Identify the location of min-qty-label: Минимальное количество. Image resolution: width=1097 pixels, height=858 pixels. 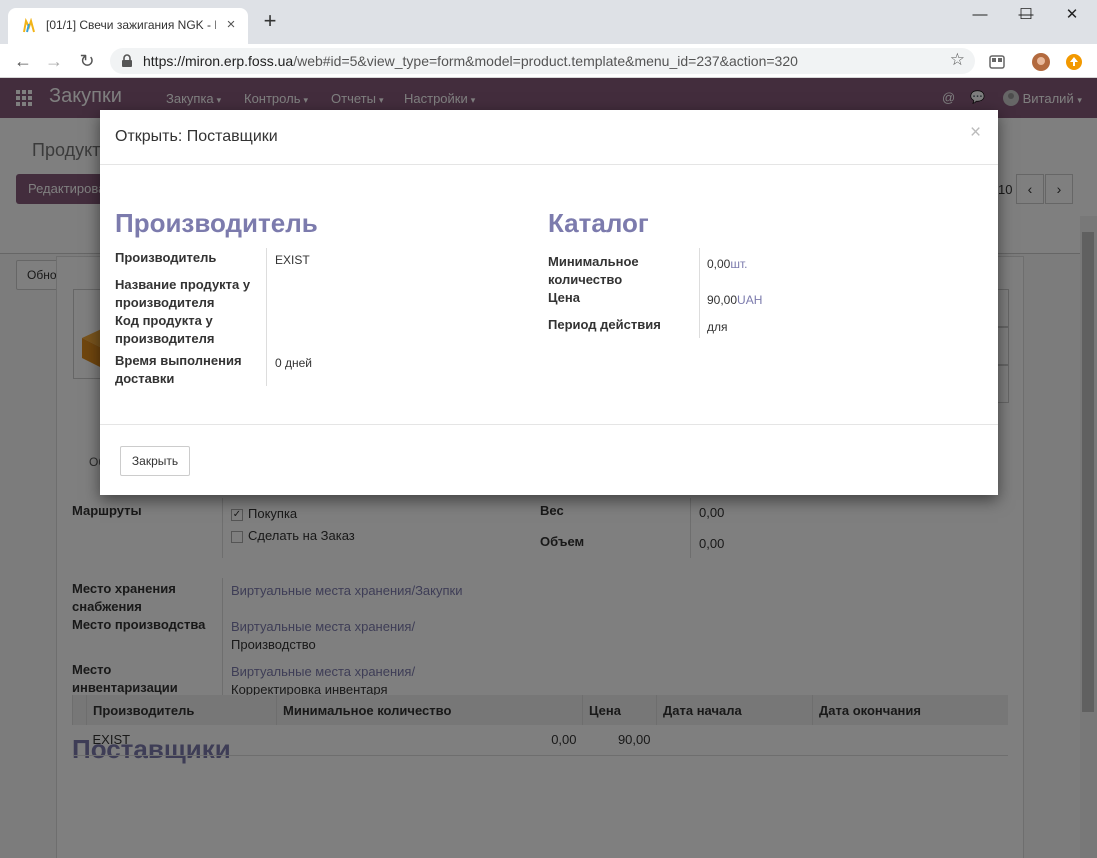
(593, 270).